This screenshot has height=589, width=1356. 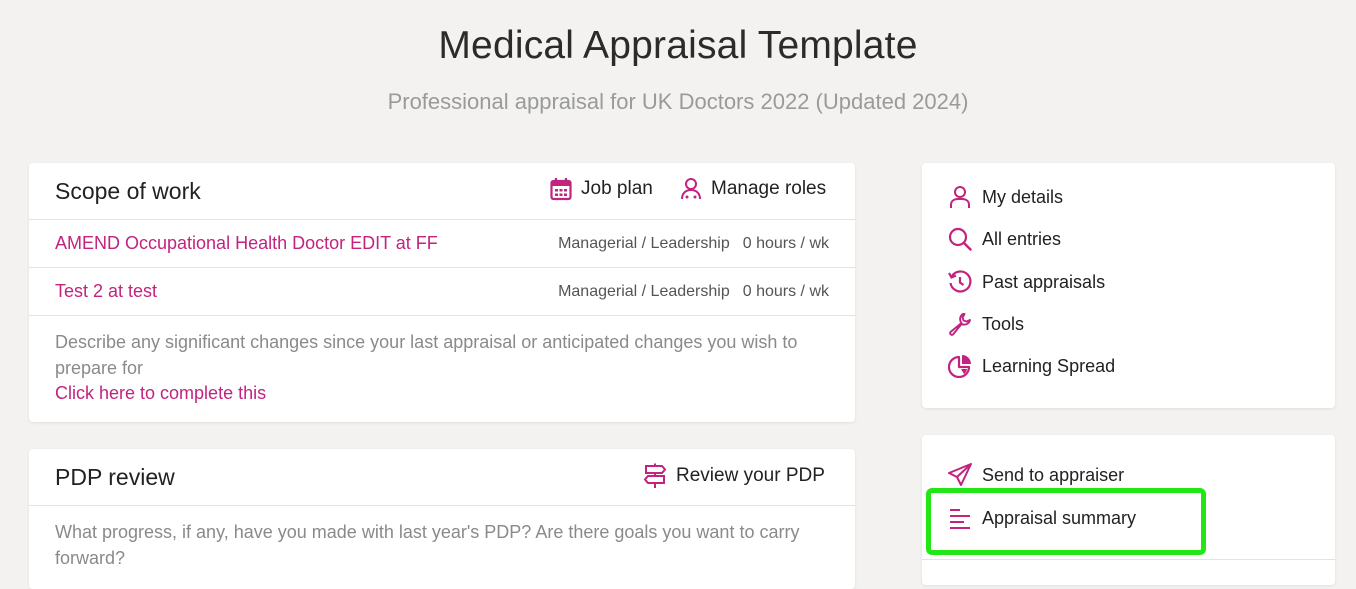 I want to click on sidebar-item-my-details: My details, so click(x=1005, y=197).